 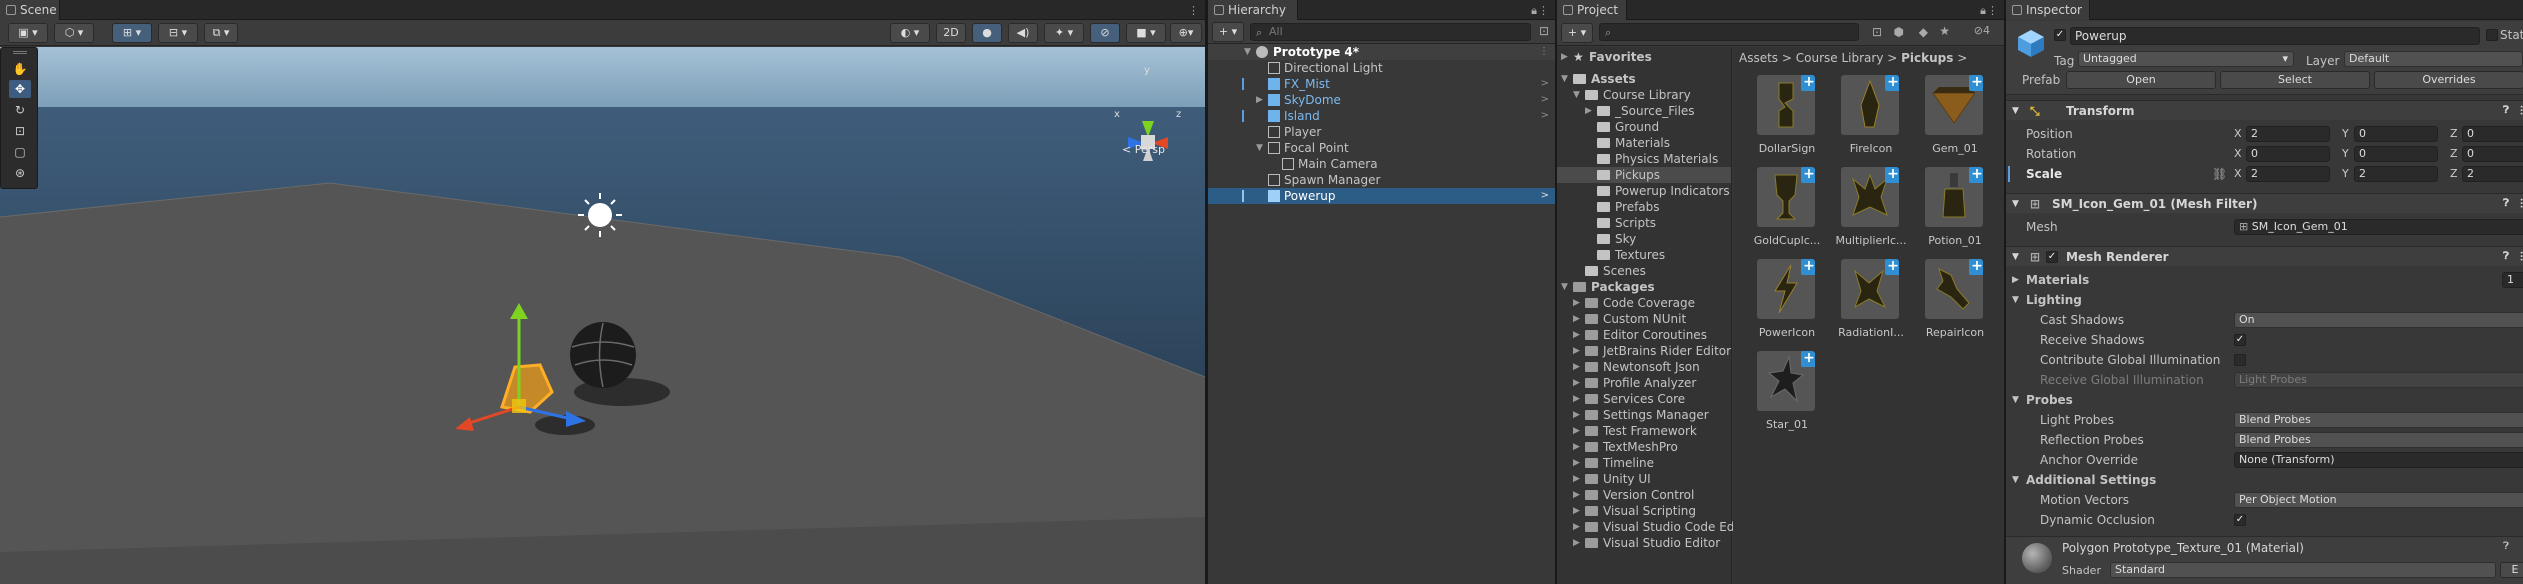 I want to click on additional-settings-section: ▼ Additional Settings, so click(x=2264, y=480).